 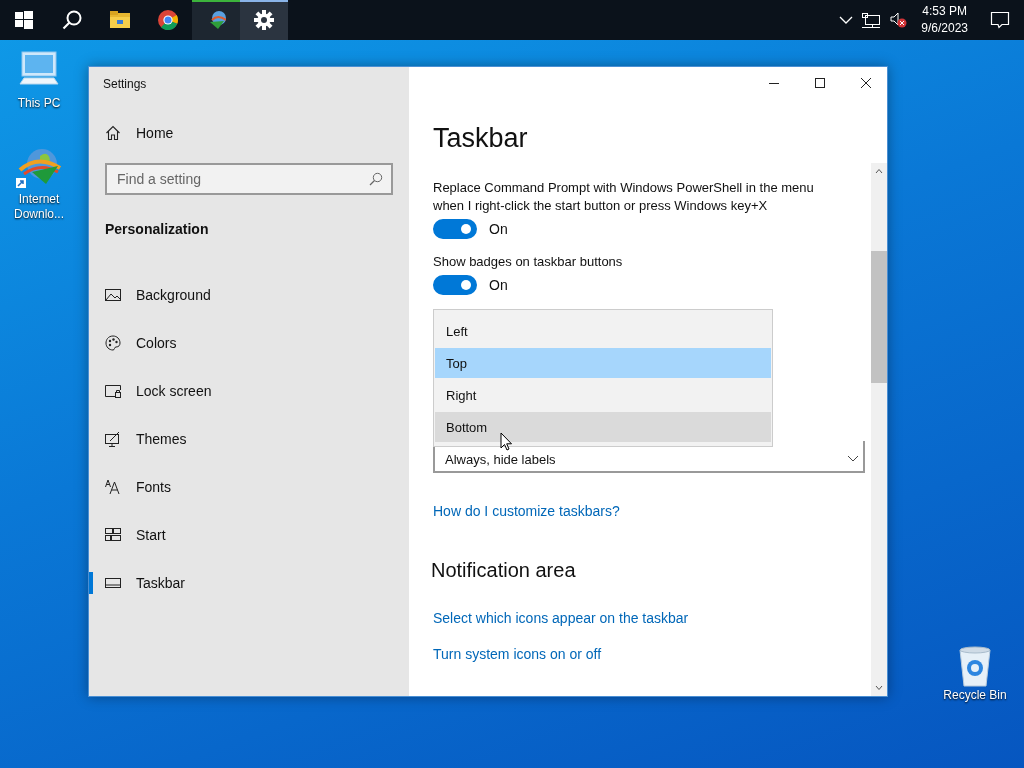 What do you see at coordinates (561, 618) in the screenshot?
I see `settings-link: Select which icons appear on the taskbar` at bounding box center [561, 618].